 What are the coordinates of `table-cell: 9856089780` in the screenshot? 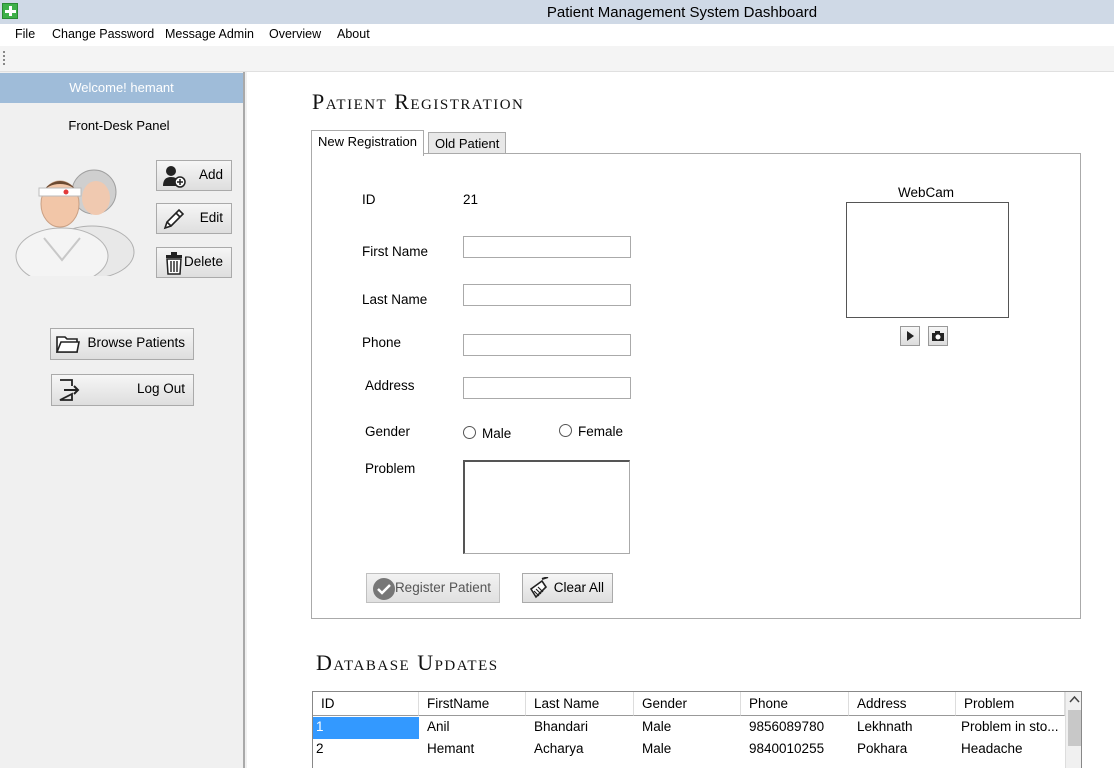 It's located at (795, 728).